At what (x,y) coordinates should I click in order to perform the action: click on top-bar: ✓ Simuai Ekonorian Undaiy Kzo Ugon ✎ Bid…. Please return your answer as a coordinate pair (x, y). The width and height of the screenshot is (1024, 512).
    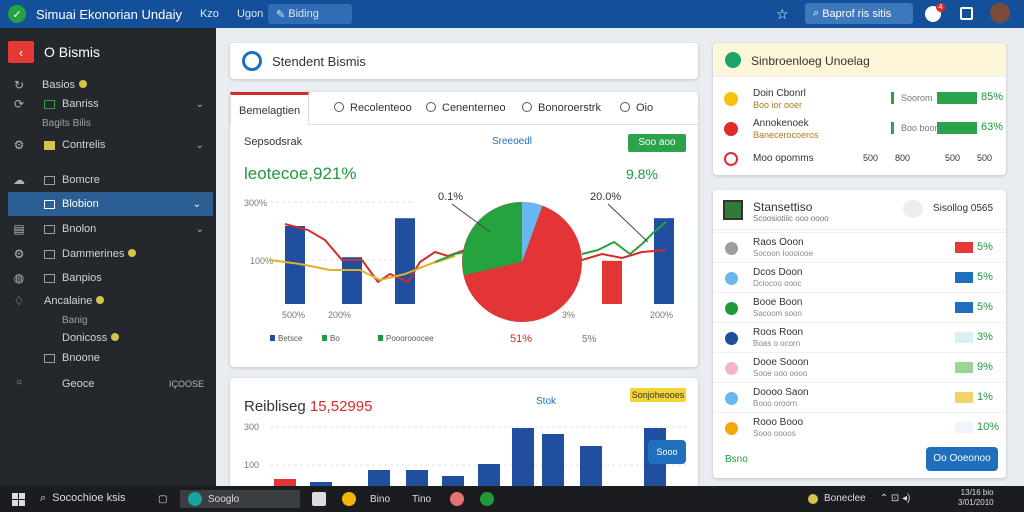
    Looking at the image, I should click on (512, 14).